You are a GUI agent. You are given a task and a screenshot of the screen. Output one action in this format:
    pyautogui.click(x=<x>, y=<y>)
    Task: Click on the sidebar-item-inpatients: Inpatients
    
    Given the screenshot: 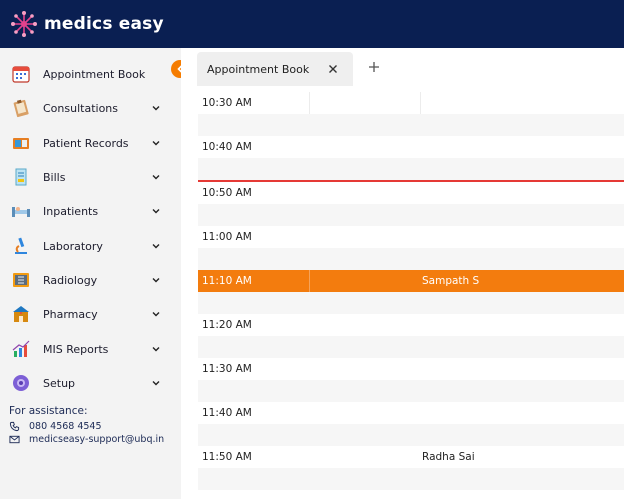 What is the action you would take?
    pyautogui.click(x=90, y=211)
    